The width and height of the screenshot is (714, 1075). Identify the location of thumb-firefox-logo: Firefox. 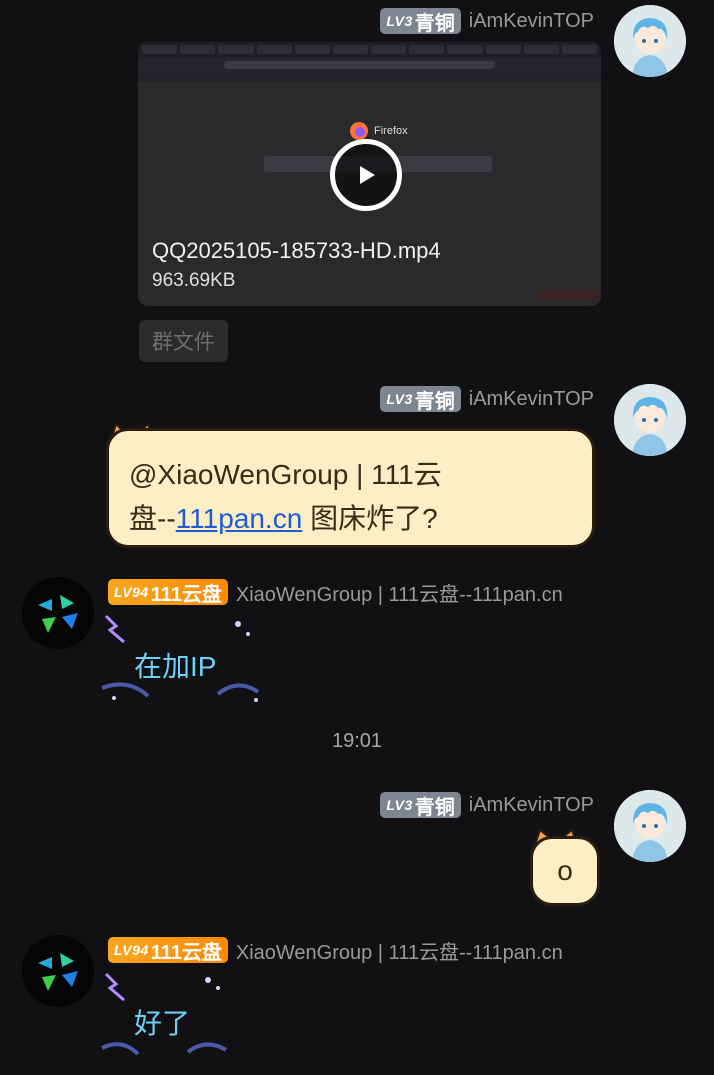
(378, 131).